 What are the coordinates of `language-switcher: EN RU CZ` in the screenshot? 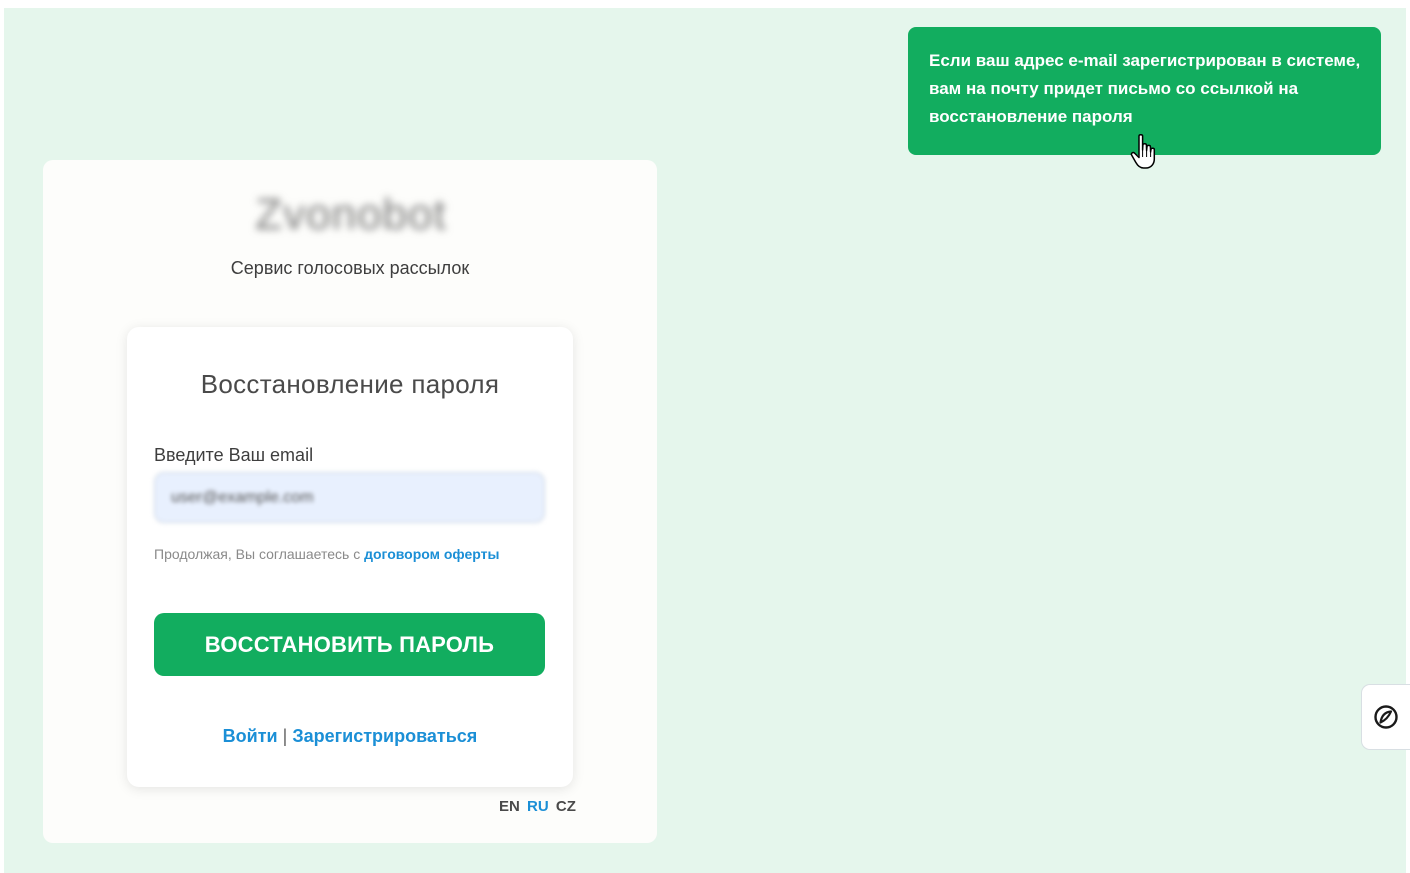 It's located at (536, 806).